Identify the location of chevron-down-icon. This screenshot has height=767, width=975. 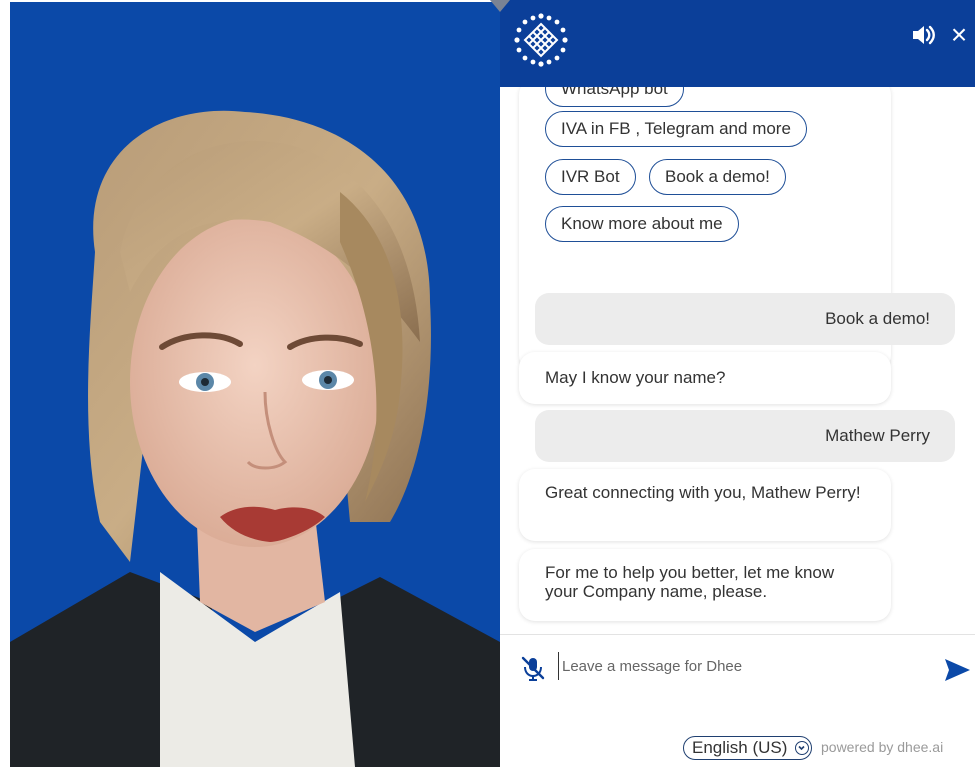
(802, 748).